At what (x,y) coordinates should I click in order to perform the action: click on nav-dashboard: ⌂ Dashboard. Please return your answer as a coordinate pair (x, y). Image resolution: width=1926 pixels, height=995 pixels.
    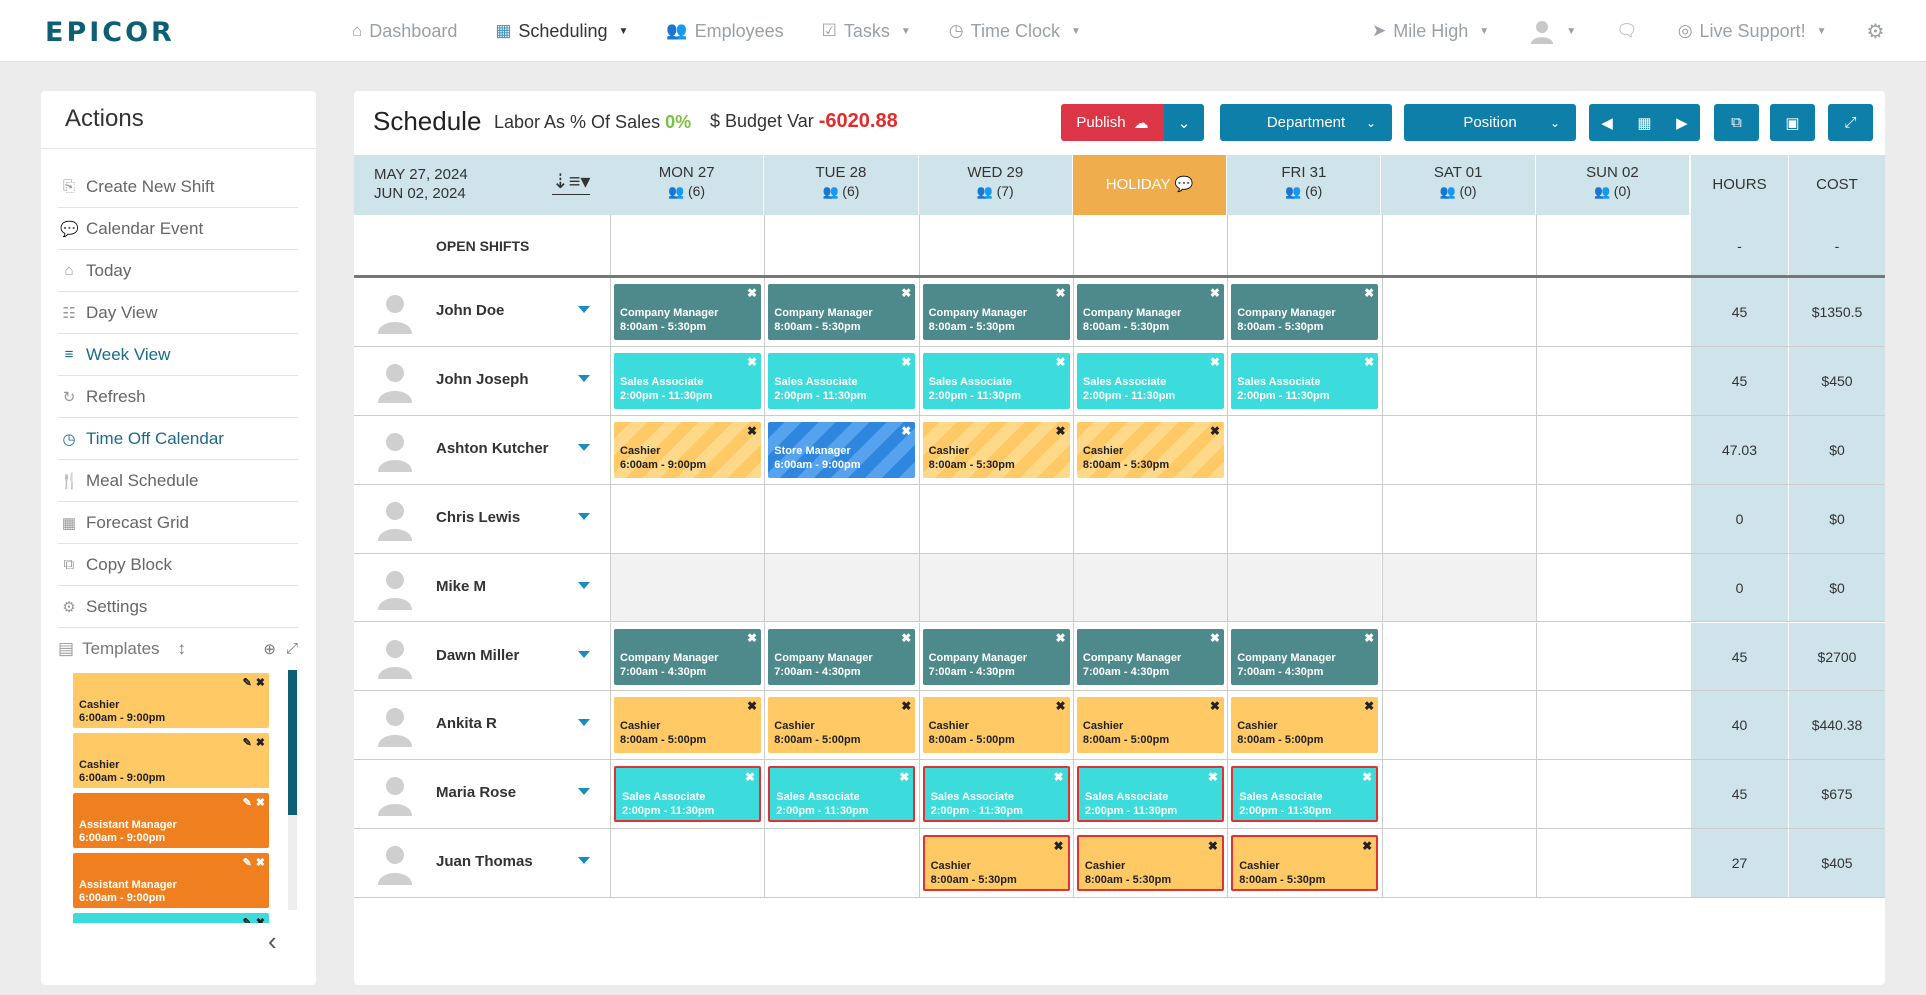
    Looking at the image, I should click on (404, 31).